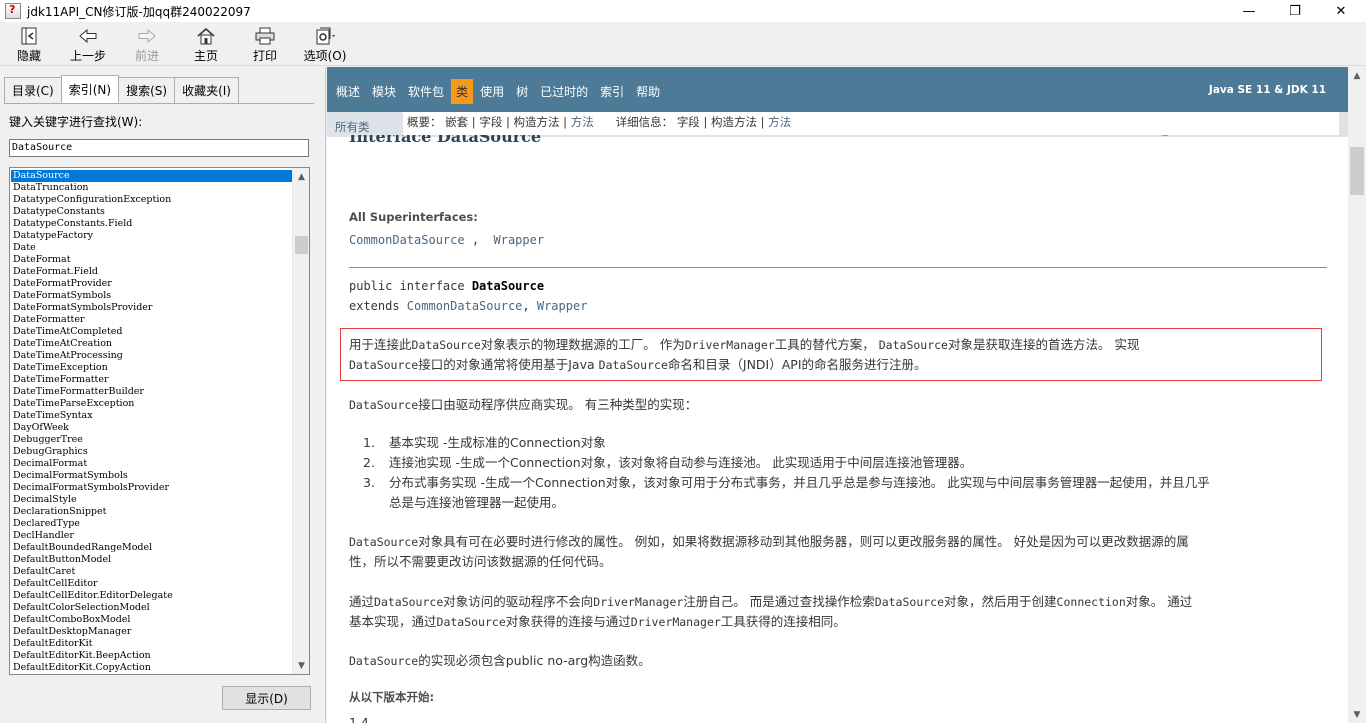 This screenshot has height=723, width=1366. What do you see at coordinates (151, 560) in the screenshot?
I see `index-item: DefaultButtonModel` at bounding box center [151, 560].